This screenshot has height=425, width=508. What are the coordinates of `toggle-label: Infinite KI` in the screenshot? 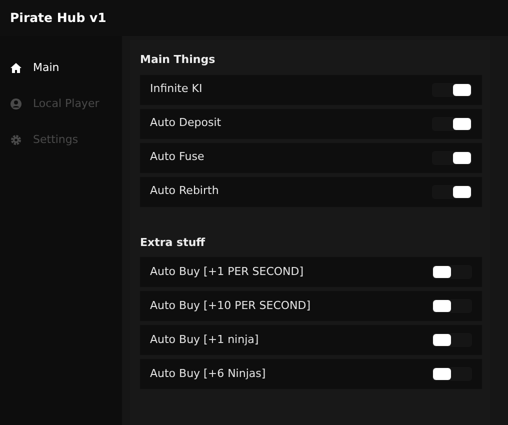 It's located at (176, 89).